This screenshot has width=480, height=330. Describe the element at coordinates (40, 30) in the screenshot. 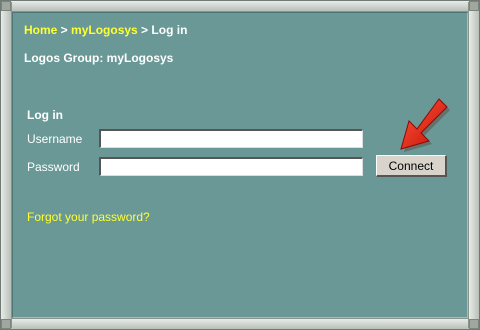

I see `breadcrumb-home-link: Home` at that location.